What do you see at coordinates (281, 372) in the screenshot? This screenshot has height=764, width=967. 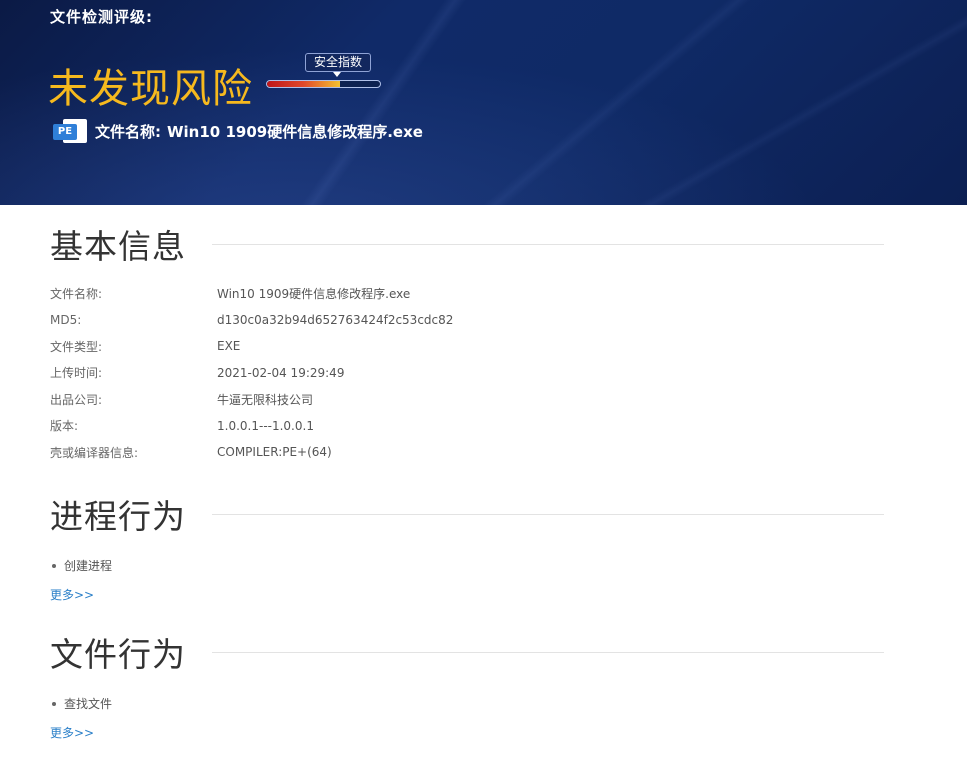 I see `info-value: 2021-02-04 19:29:49` at bounding box center [281, 372].